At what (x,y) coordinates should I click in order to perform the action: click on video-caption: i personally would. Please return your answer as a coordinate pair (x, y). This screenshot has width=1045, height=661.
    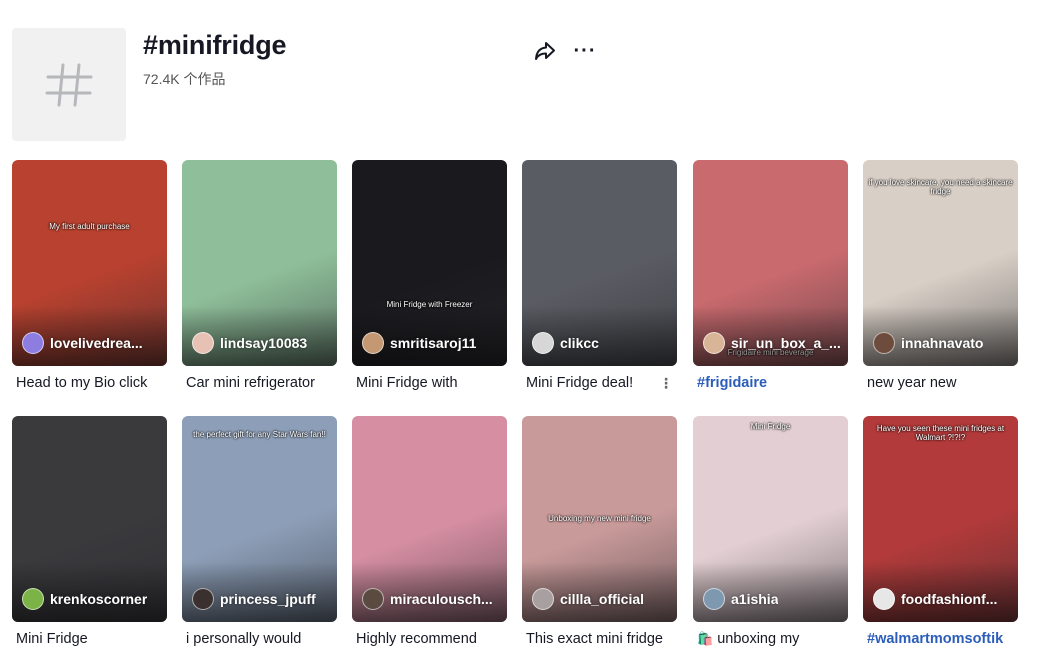
    Looking at the image, I should click on (261, 639).